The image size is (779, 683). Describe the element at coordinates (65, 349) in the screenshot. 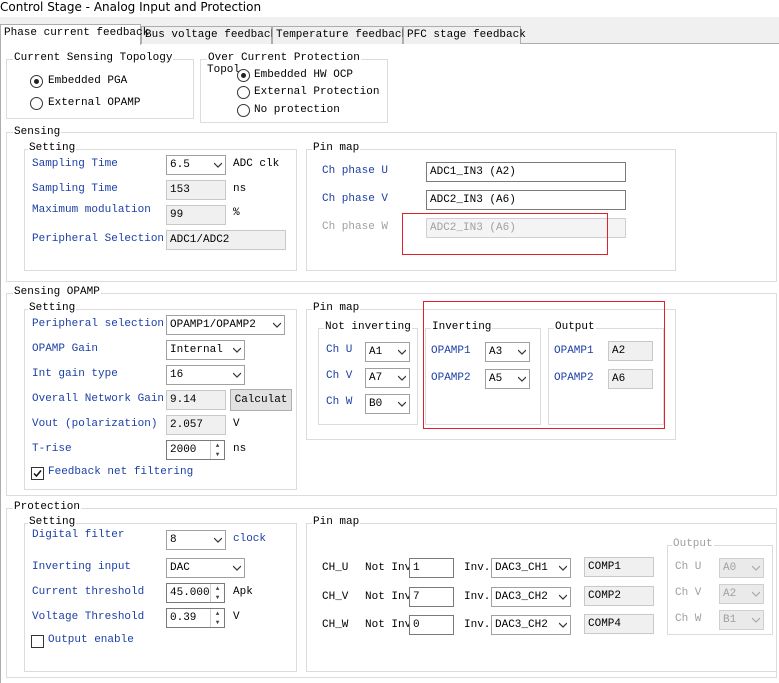

I see `opamp-gain-label: OPAMP Gain` at that location.